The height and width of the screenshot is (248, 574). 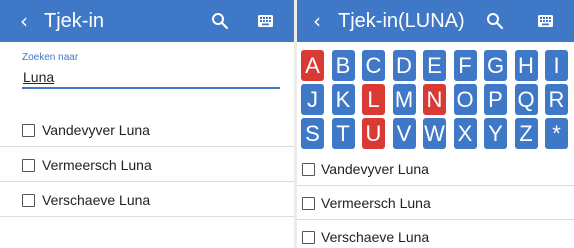 I want to click on app-bar: ‹ Tjek-in, so click(x=147, y=21).